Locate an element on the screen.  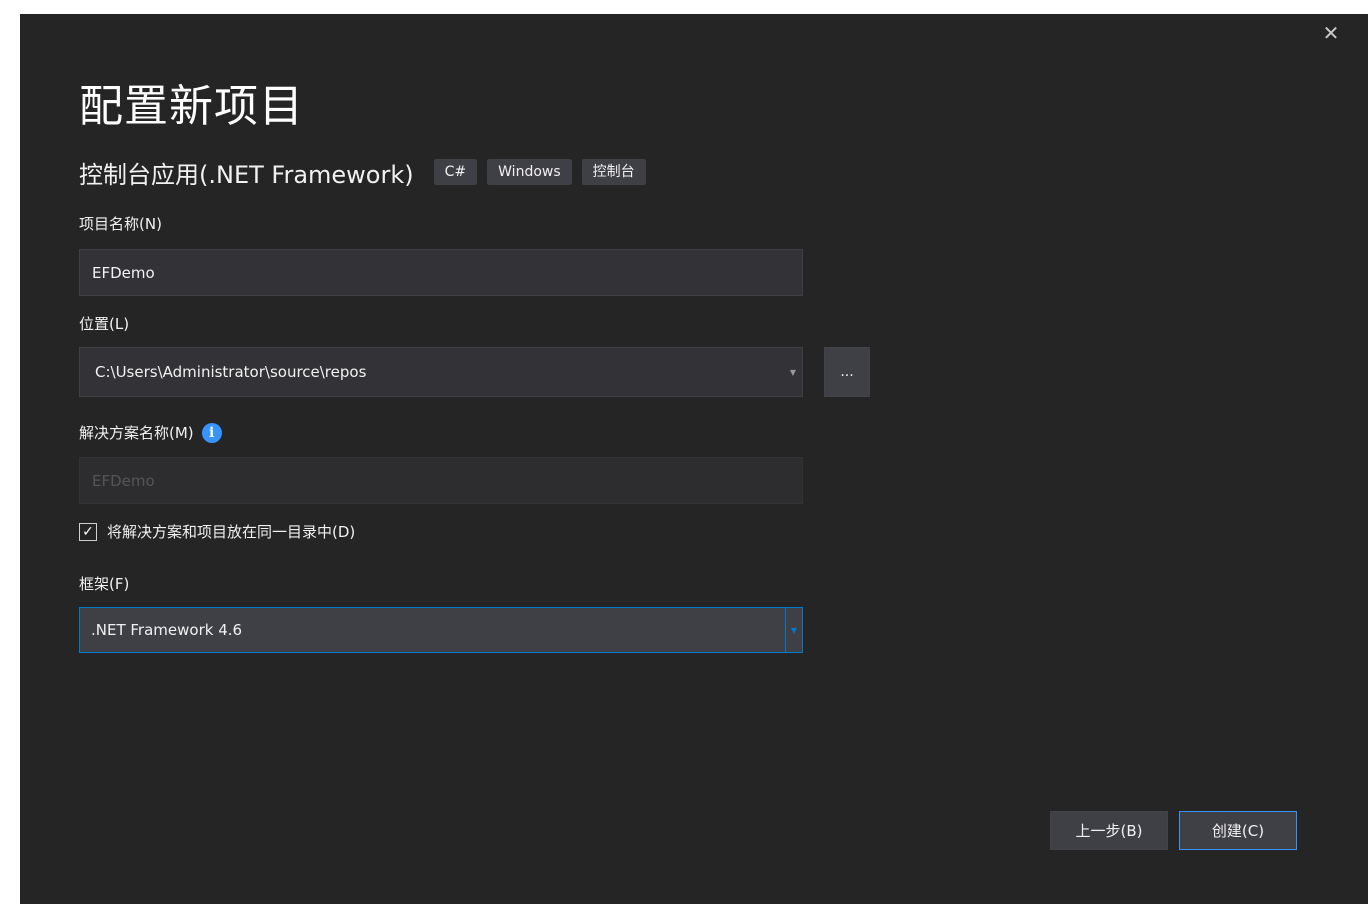
same-directory-checkbox: ✓ is located at coordinates (88, 531).